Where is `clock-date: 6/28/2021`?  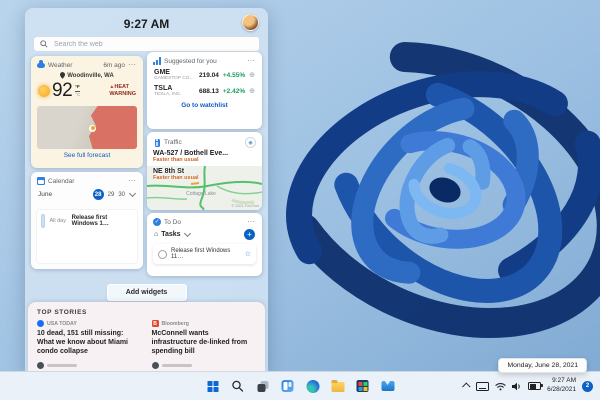
clock-date: 6/28/2021 is located at coordinates (561, 389).